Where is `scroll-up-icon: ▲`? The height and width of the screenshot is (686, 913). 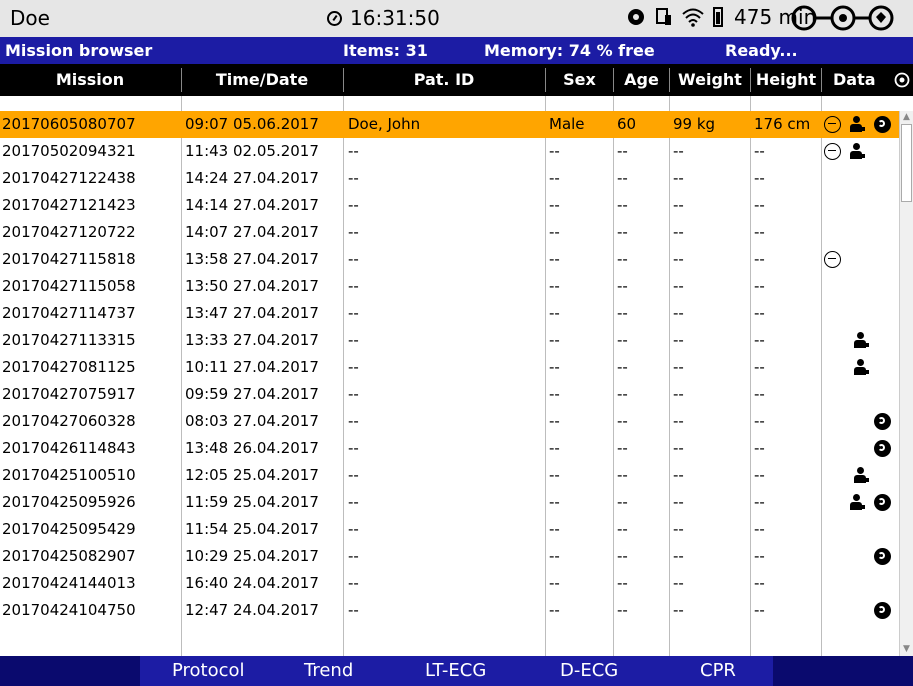 scroll-up-icon: ▲ is located at coordinates (906, 117).